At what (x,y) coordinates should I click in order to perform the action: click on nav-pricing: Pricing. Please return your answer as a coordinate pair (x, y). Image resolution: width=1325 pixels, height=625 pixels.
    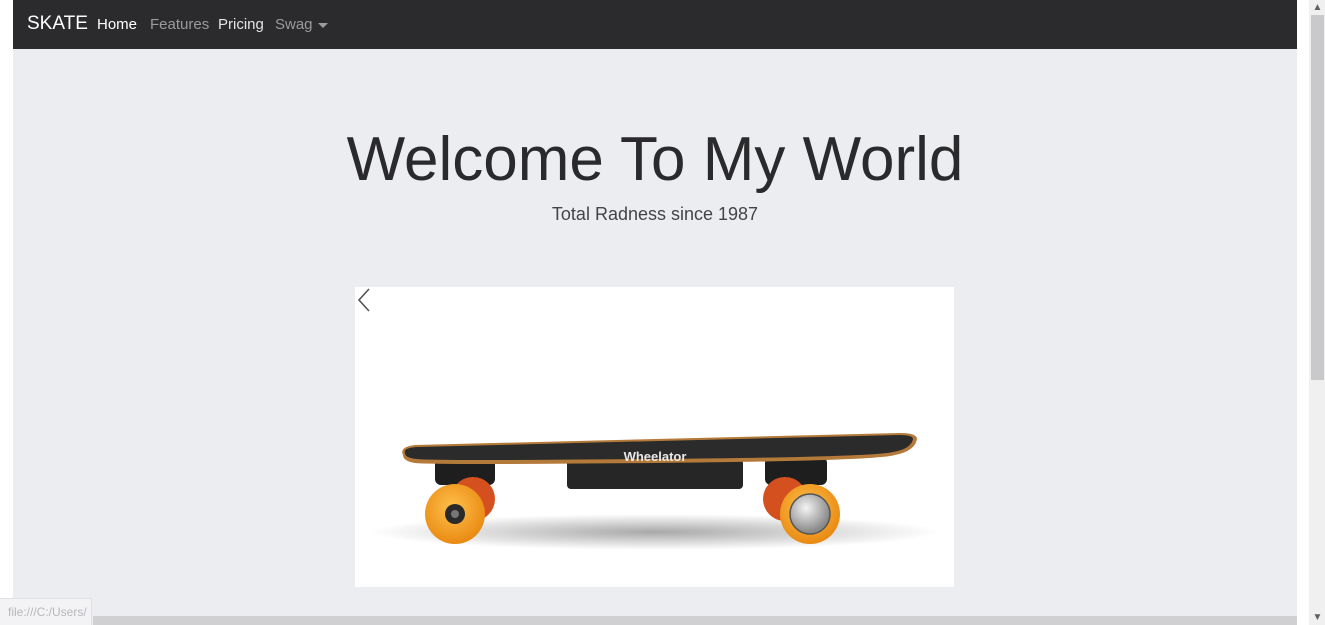
    Looking at the image, I should click on (241, 24).